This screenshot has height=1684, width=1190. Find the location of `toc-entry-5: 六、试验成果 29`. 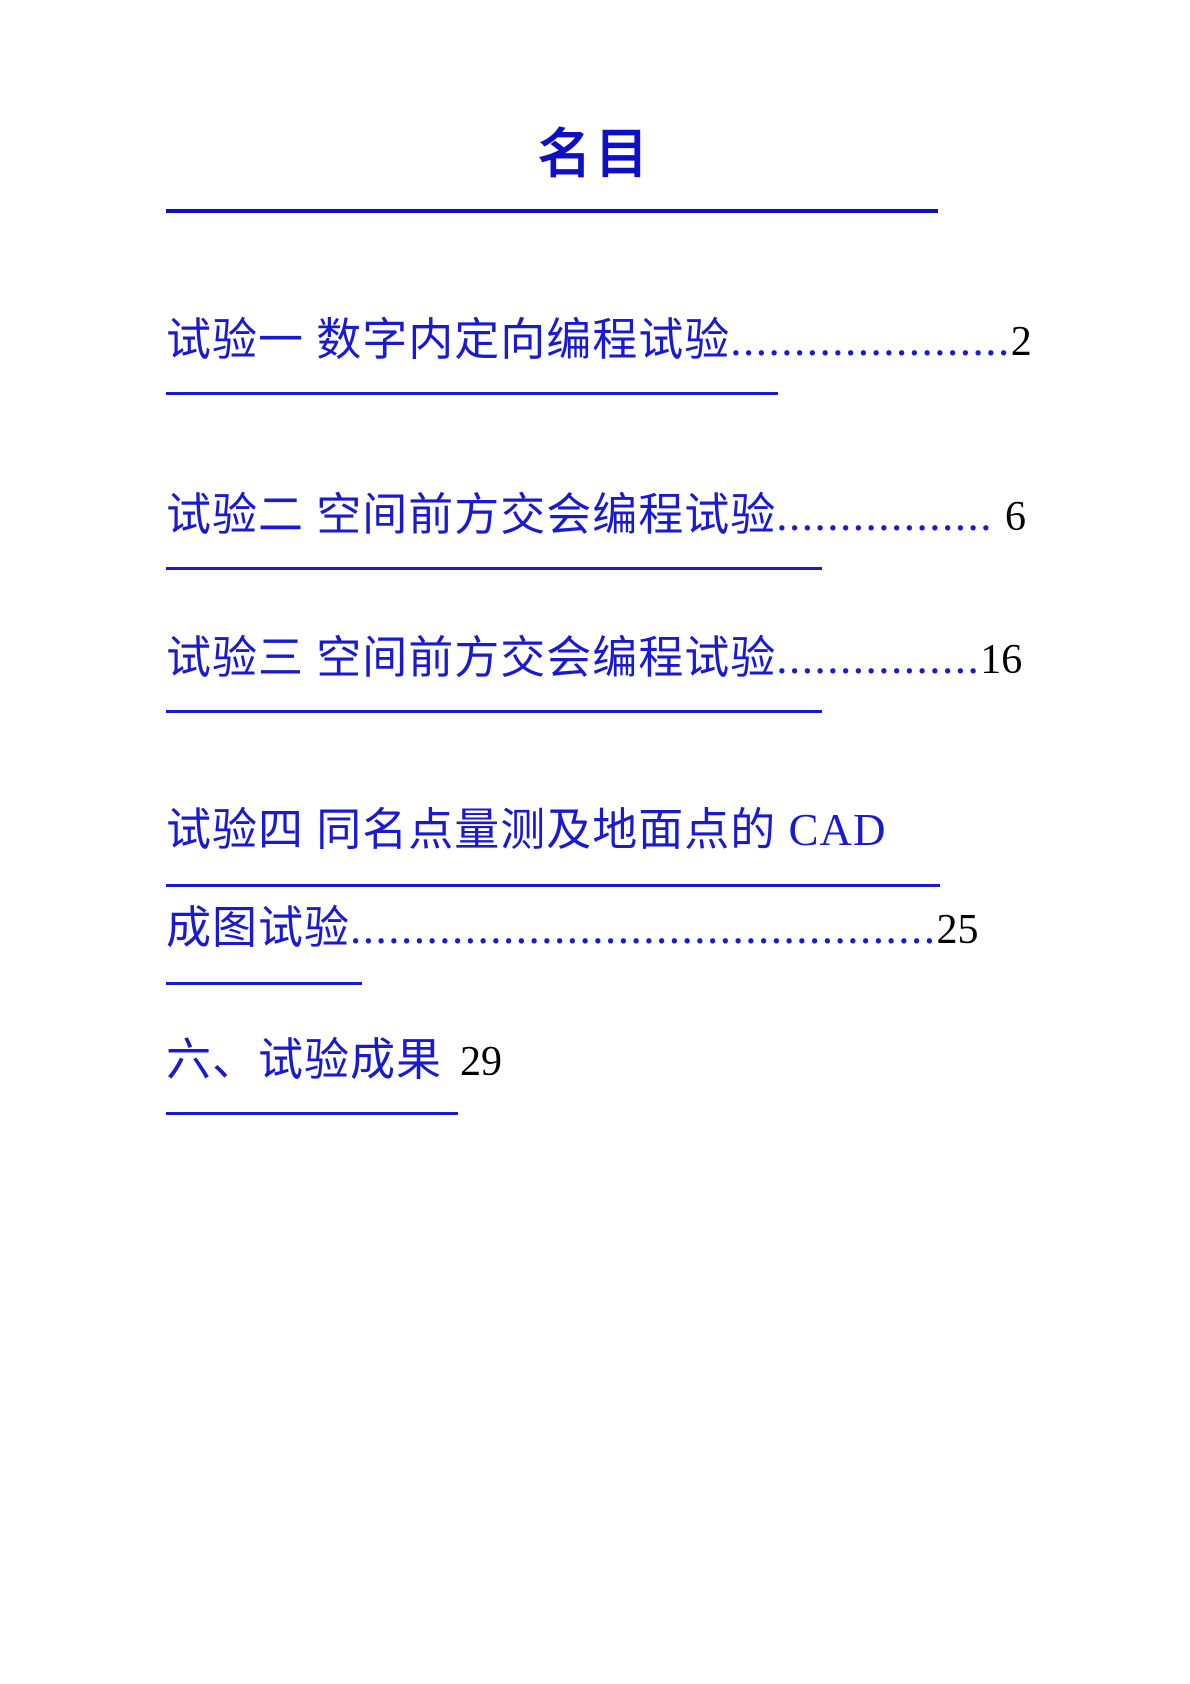

toc-entry-5: 六、试验成果 29 is located at coordinates (628, 1072).